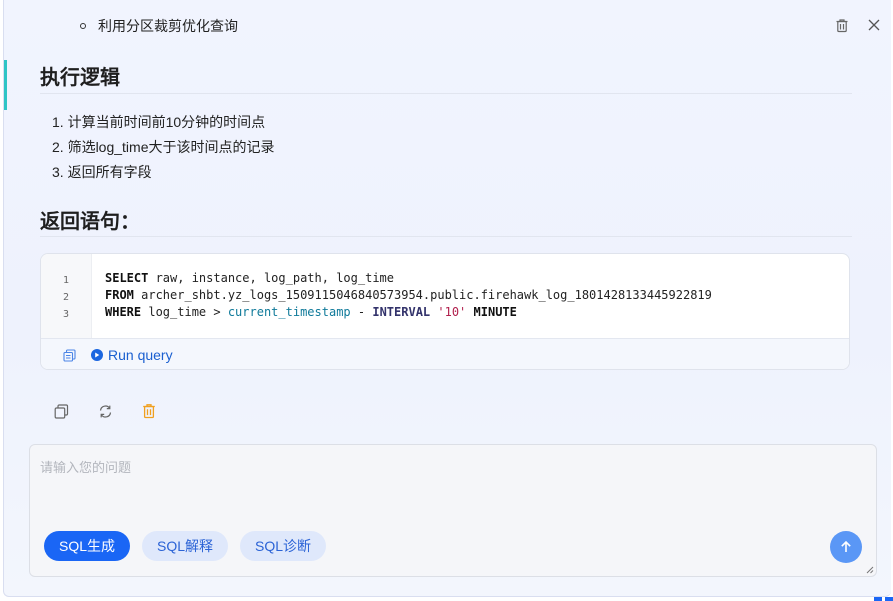  I want to click on close-icon, so click(874, 25).